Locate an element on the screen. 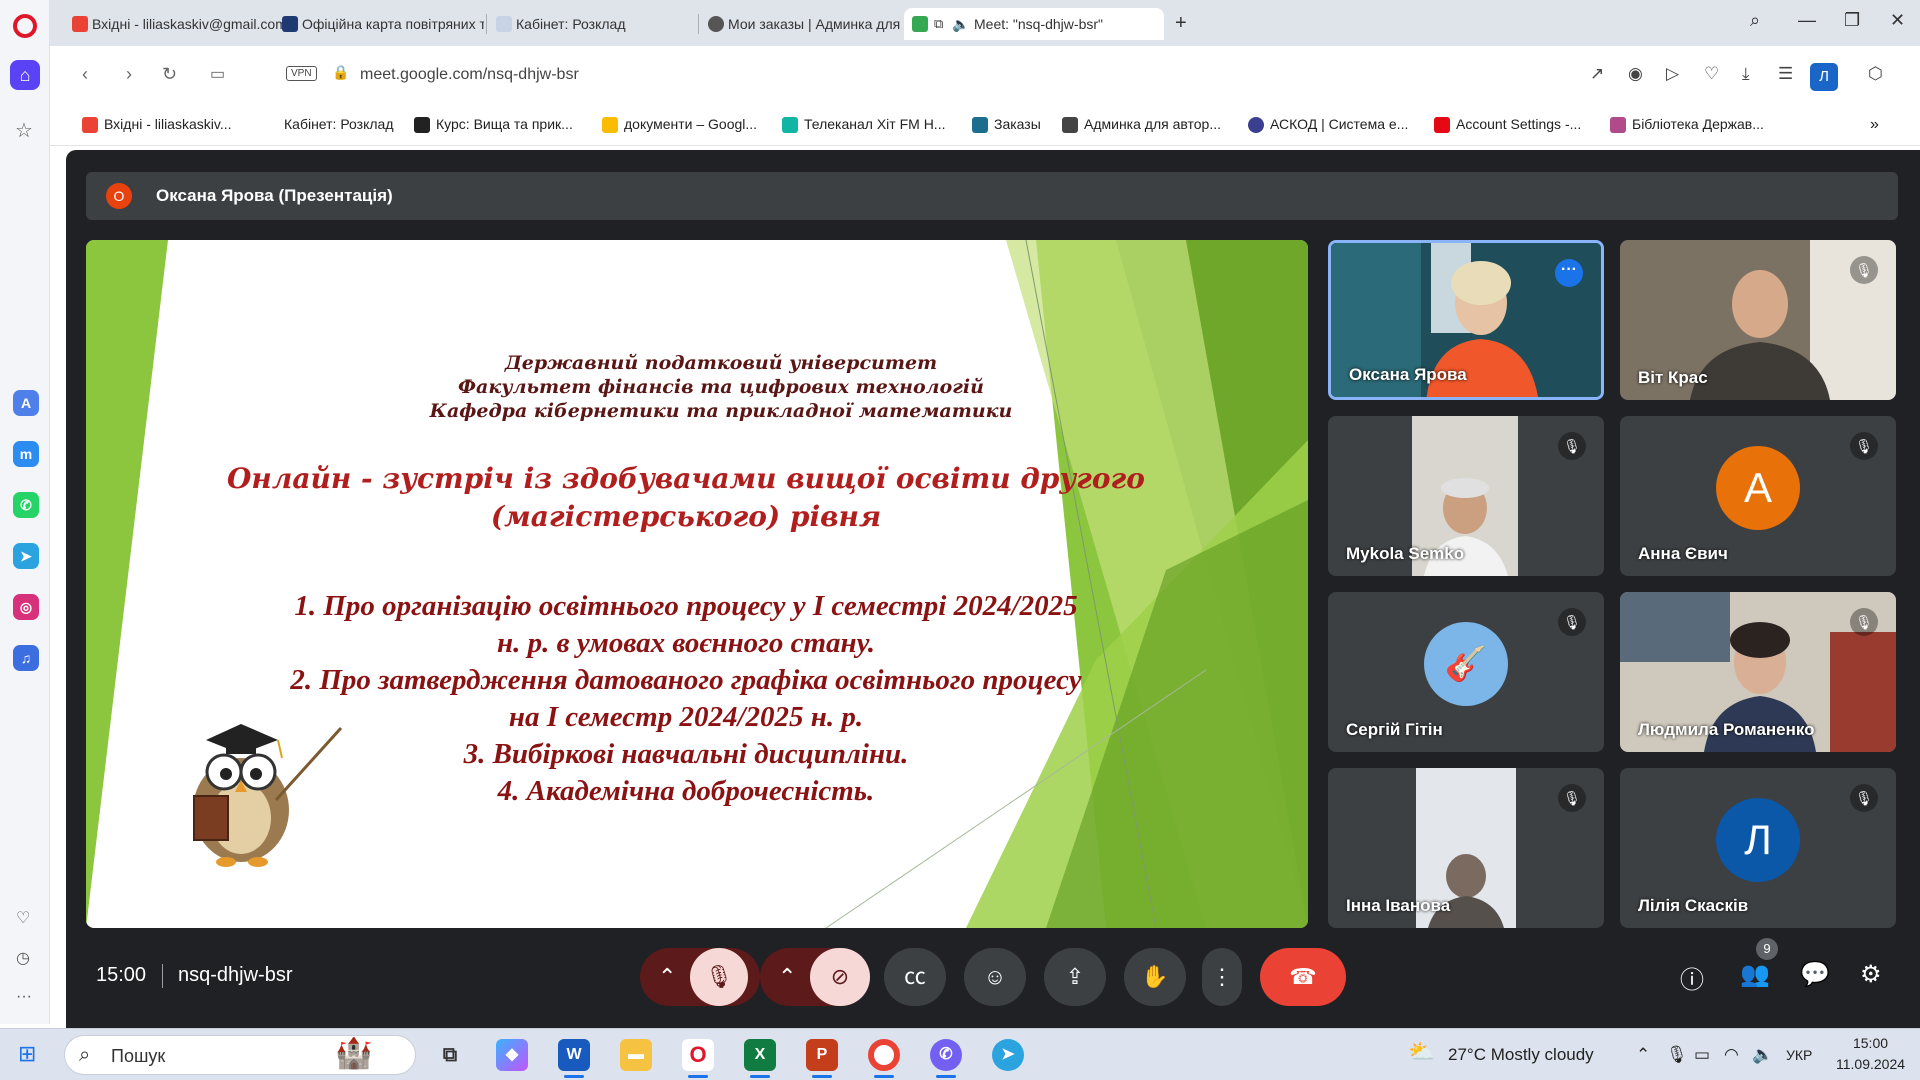 Image resolution: width=1920 pixels, height=1080 pixels. powerpoint-icon: P is located at coordinates (822, 1055).